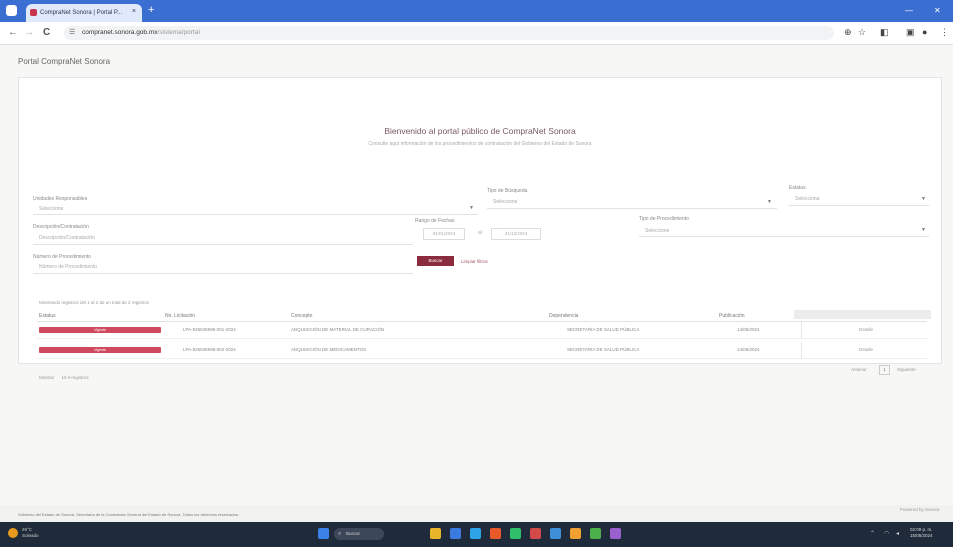 The height and width of the screenshot is (547, 953). I want to click on unidad-chevron-icon: ▼, so click(471, 208).